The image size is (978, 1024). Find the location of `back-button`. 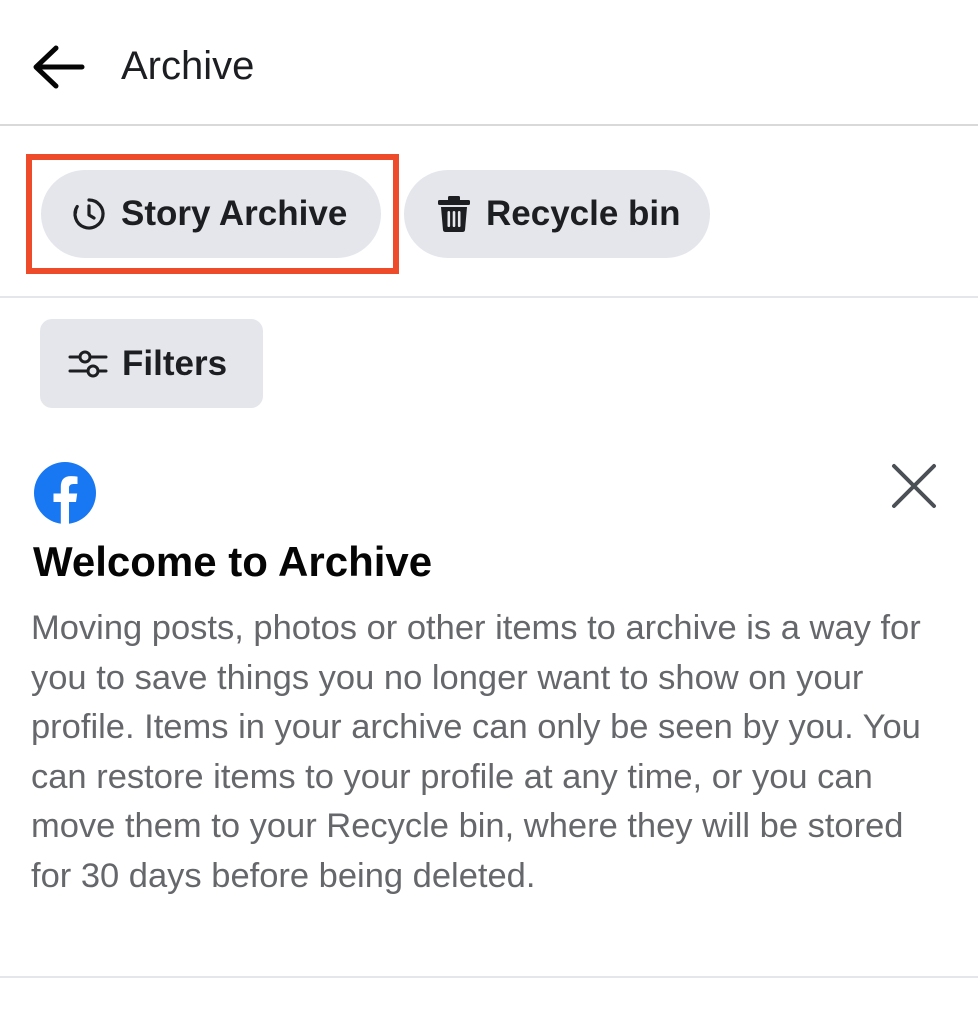

back-button is located at coordinates (58, 67).